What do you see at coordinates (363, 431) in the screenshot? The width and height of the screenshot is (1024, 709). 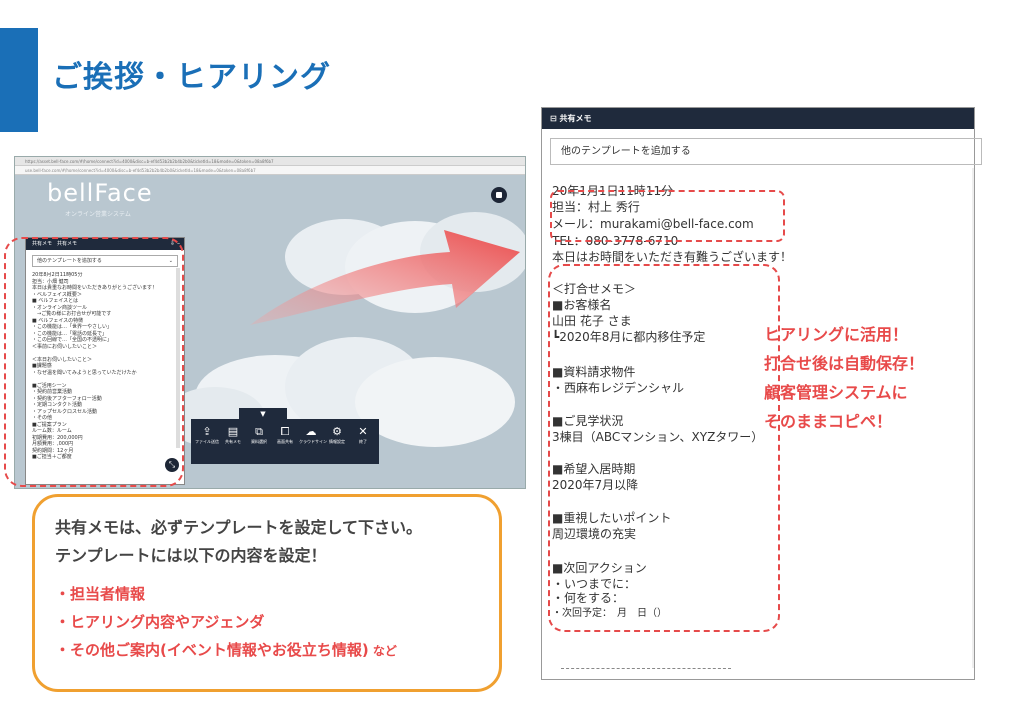 I see `close-icon: ✕` at bounding box center [363, 431].